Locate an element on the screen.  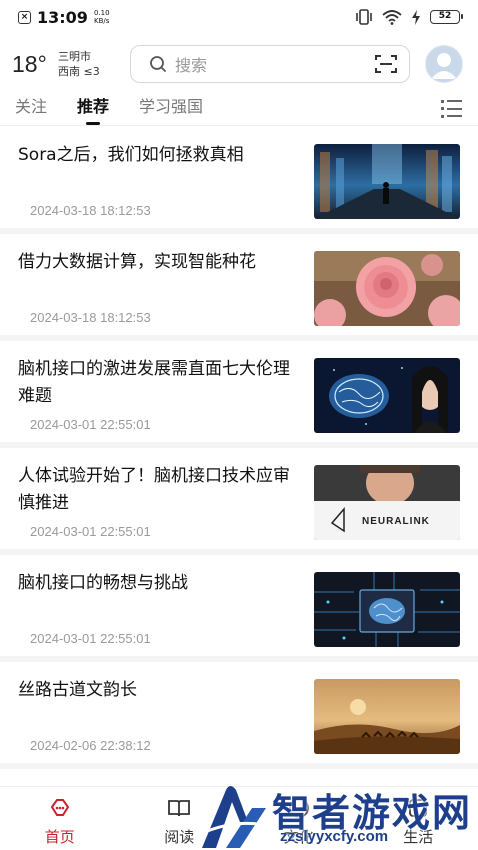
nav-label: 阅读 is located at coordinates (179, 837).